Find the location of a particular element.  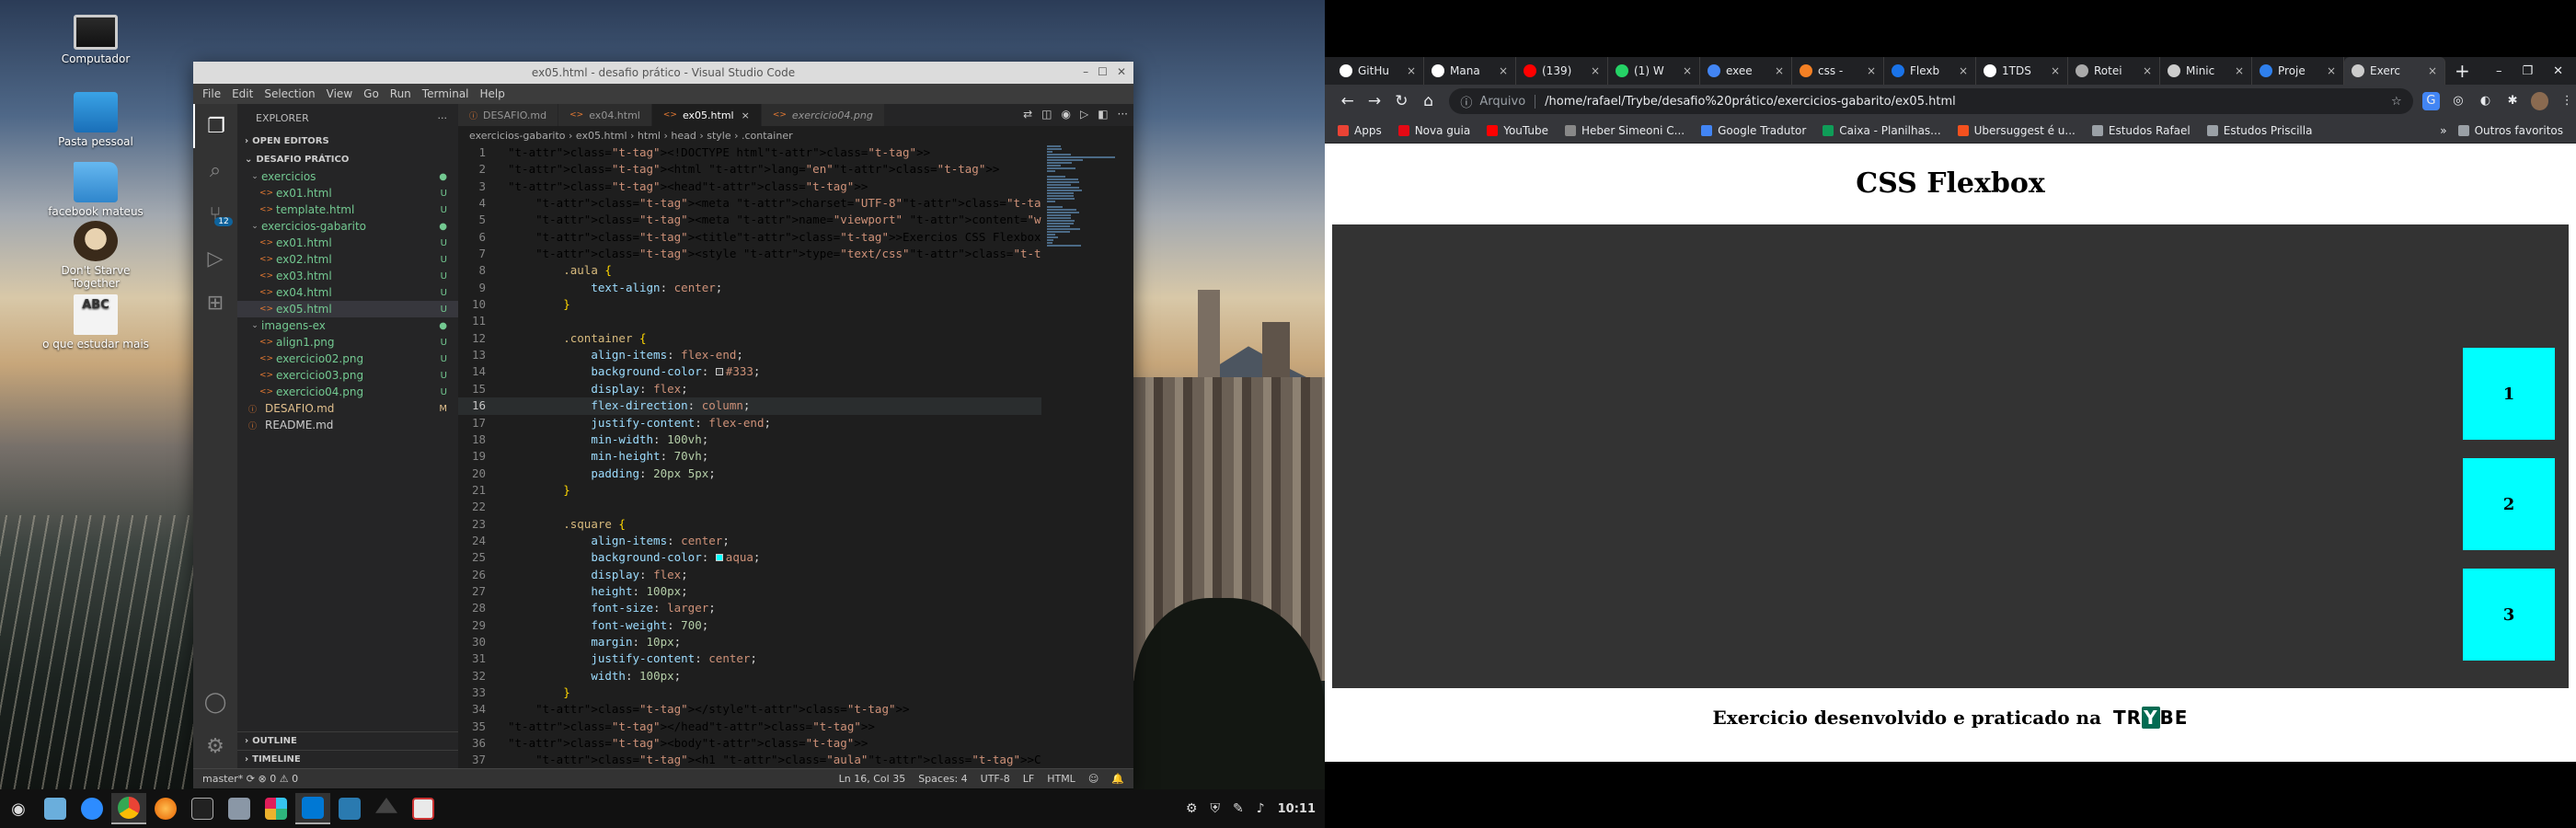

browser-tab: Proje × is located at coordinates (2298, 71).